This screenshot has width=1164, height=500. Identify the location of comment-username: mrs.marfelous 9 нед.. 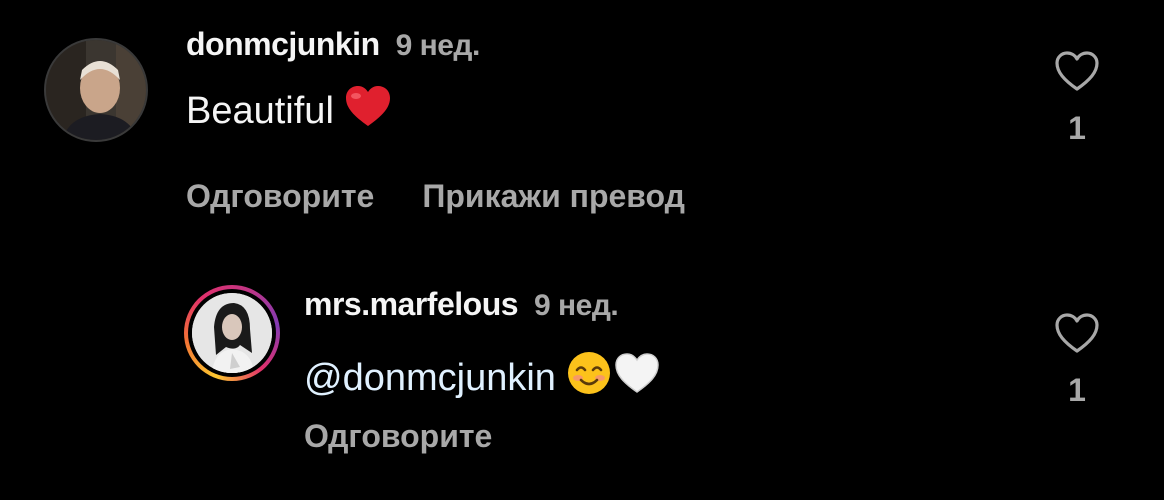
(461, 304).